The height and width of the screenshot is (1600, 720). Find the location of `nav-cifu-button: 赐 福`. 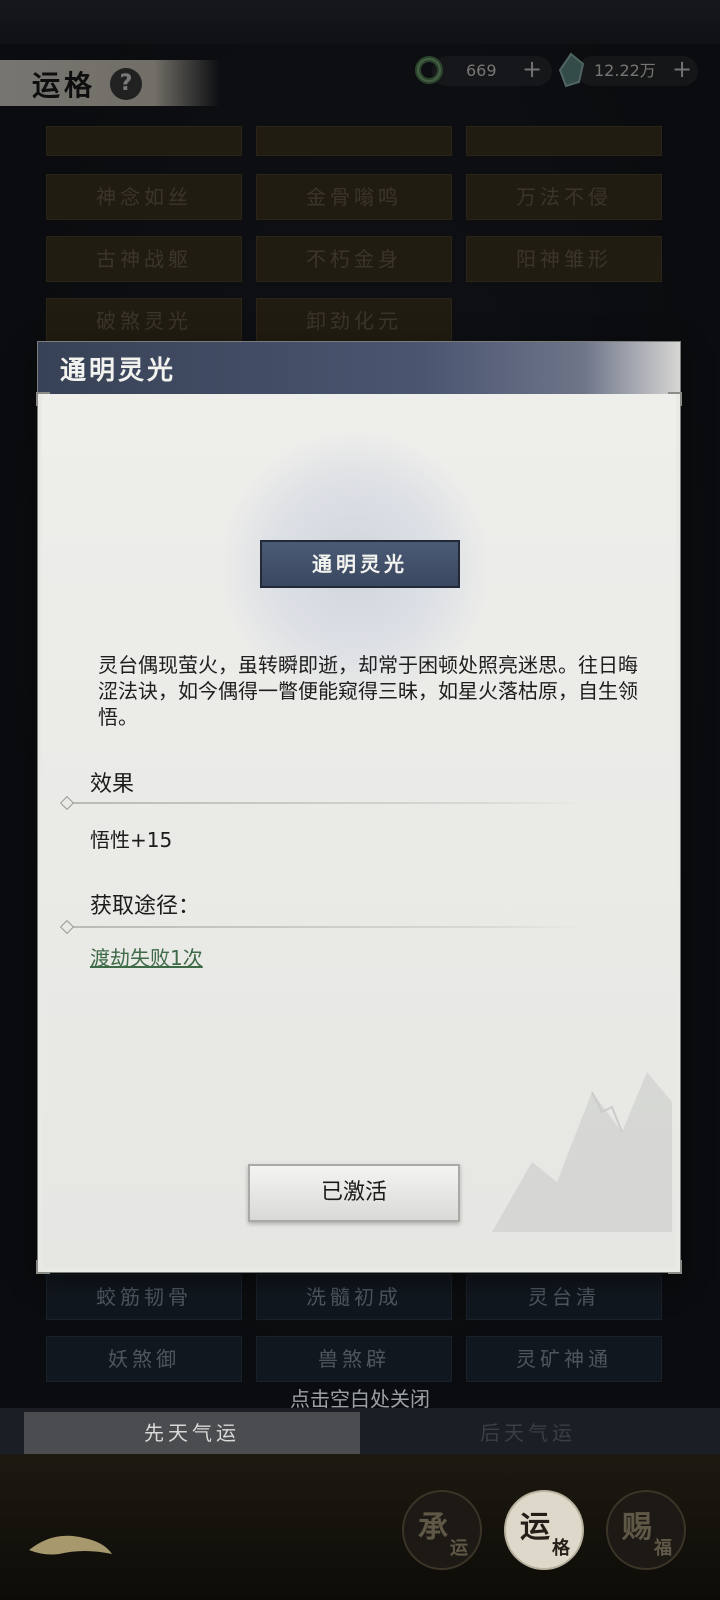

nav-cifu-button: 赐 福 is located at coordinates (646, 1530).